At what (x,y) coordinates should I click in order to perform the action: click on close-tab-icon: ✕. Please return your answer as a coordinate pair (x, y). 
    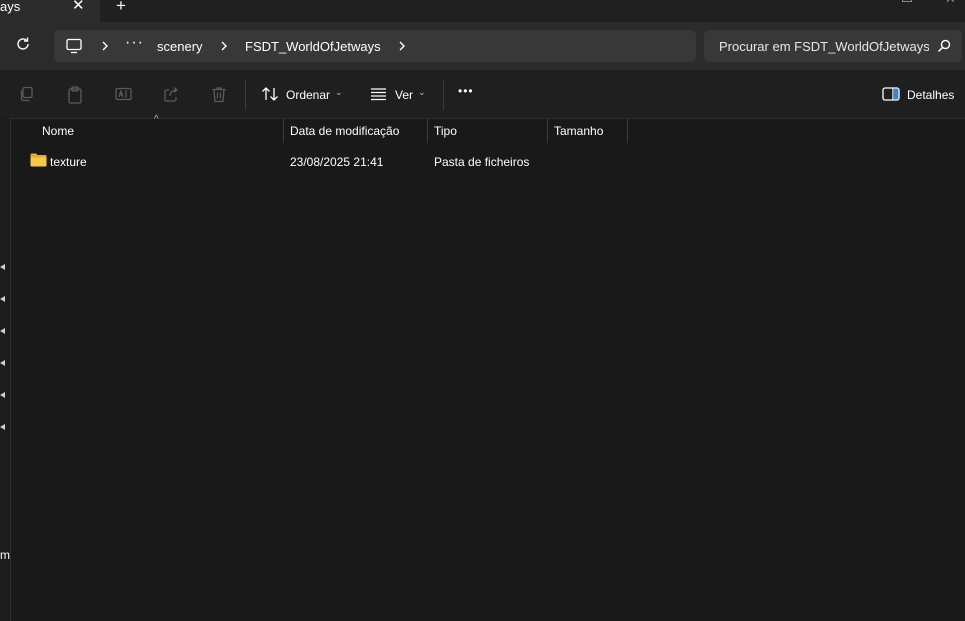
    Looking at the image, I should click on (78, 7).